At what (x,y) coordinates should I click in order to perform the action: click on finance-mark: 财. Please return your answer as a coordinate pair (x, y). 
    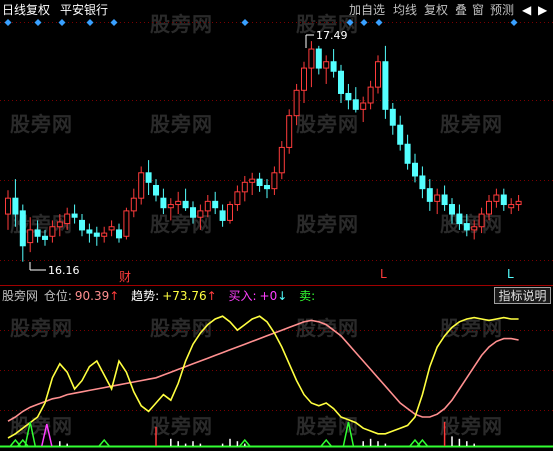
    Looking at the image, I should click on (125, 277).